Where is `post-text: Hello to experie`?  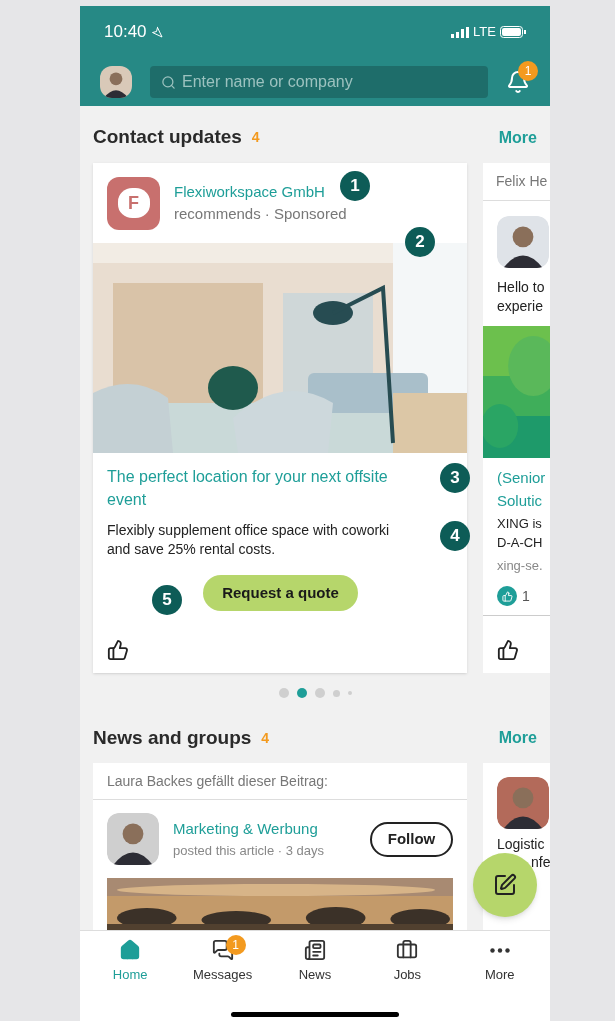
post-text: Hello to experie is located at coordinates (521, 297).